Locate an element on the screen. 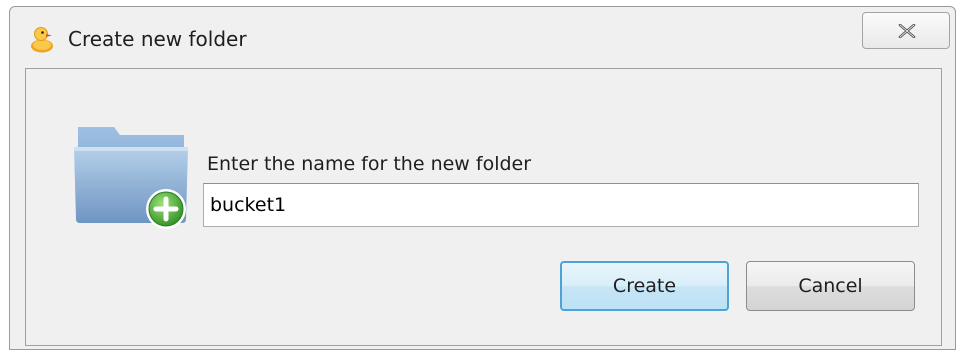 This screenshot has height=350, width=958. close-icon is located at coordinates (907, 31).